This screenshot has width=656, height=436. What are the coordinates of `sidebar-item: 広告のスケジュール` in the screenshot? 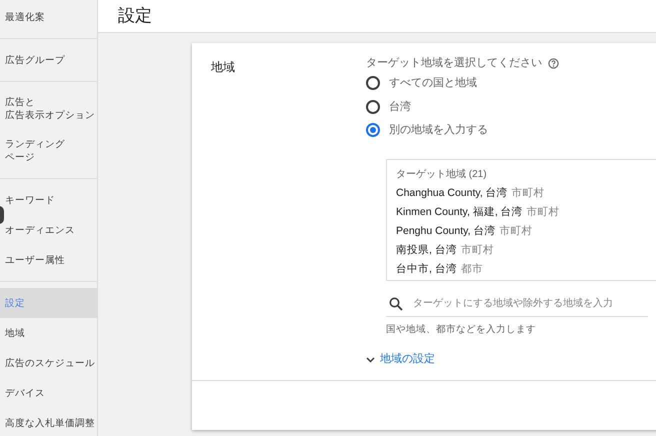 It's located at (48, 363).